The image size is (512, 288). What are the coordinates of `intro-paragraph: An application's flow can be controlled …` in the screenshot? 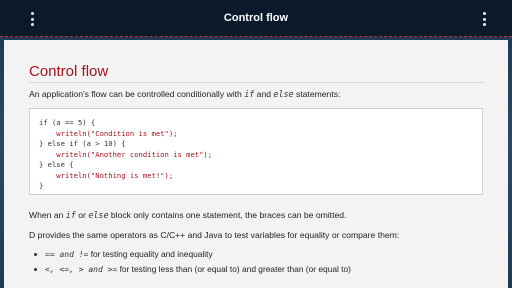 It's located at (184, 94).